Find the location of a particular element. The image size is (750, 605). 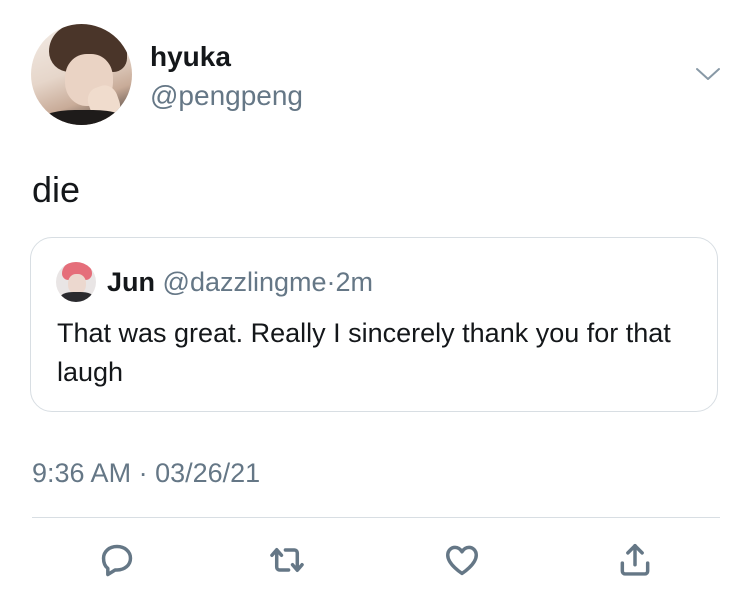

tweet-time: 9:36 AM is located at coordinates (82, 473).